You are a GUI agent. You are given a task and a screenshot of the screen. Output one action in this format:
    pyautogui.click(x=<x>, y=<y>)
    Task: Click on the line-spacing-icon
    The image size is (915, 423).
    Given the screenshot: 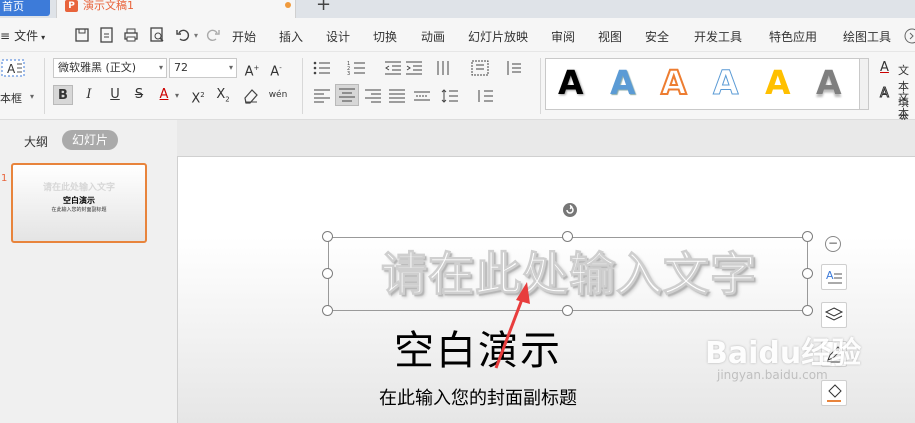 What is the action you would take?
    pyautogui.click(x=450, y=96)
    